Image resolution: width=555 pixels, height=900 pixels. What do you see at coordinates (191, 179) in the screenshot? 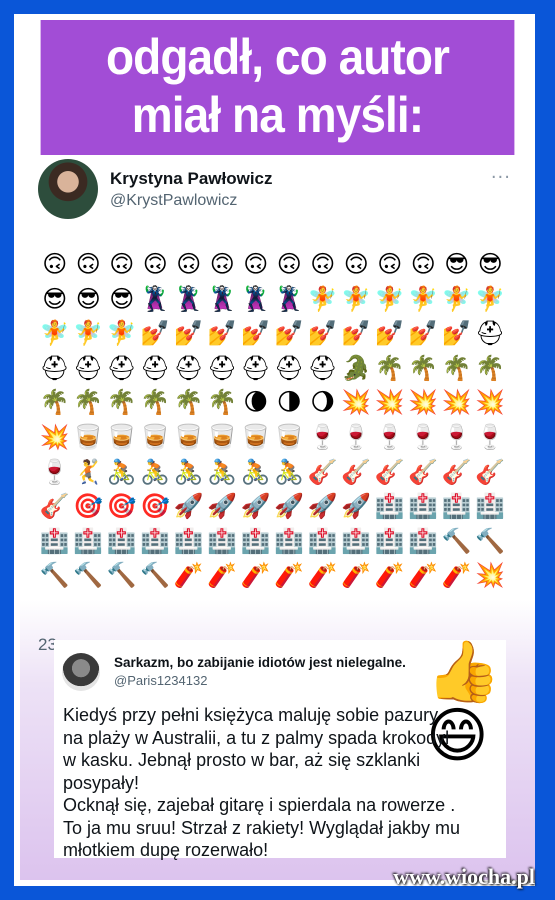
I see `author-name: Krystyna Pawłowicz` at bounding box center [191, 179].